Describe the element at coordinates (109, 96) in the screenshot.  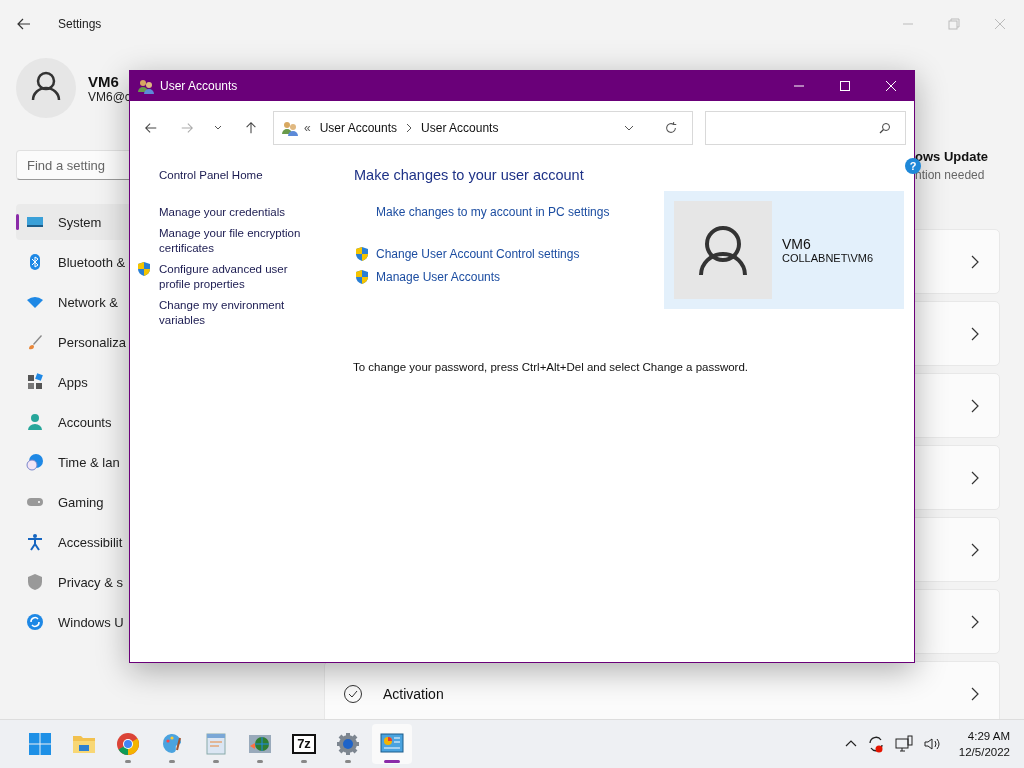
I see `profile-email: VM6@c` at that location.